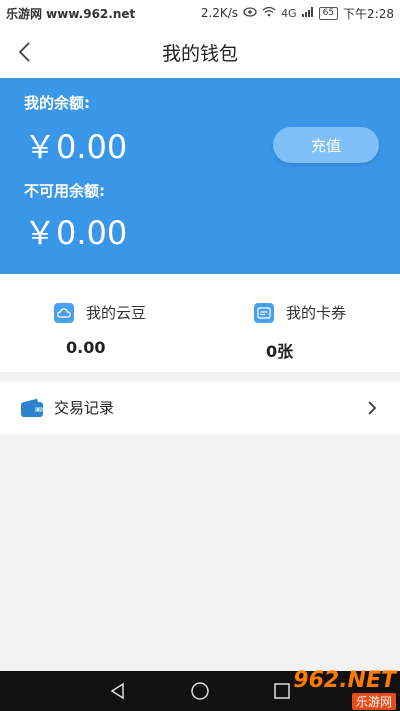  Describe the element at coordinates (118, 691) in the screenshot. I see `nav-back-icon` at that location.